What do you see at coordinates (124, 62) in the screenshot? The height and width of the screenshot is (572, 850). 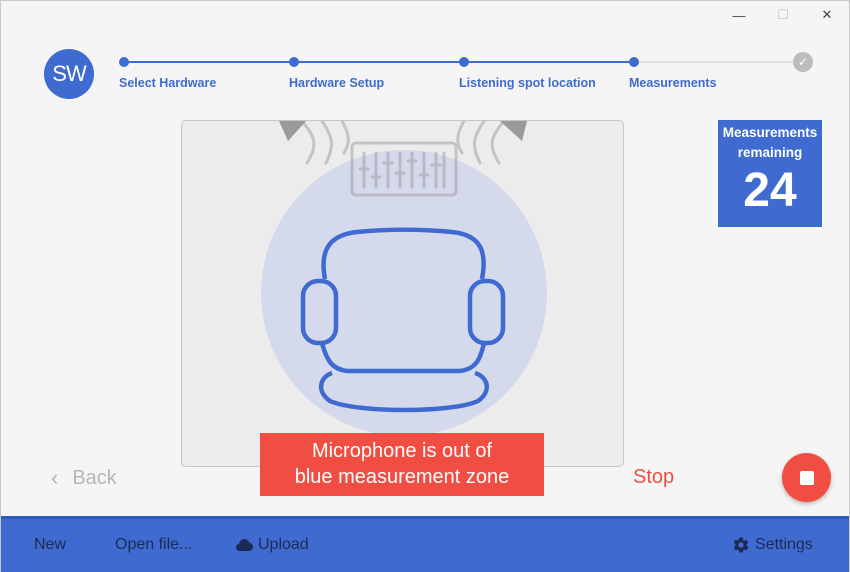 I see `step-dot-select-hardware` at bounding box center [124, 62].